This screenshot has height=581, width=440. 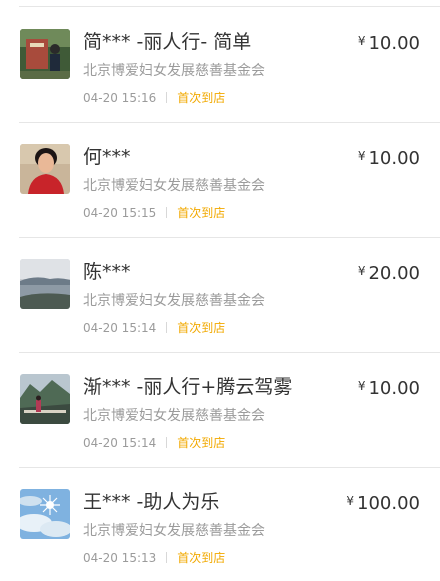 What do you see at coordinates (394, 273) in the screenshot?
I see `amount-value: 20.00` at bounding box center [394, 273].